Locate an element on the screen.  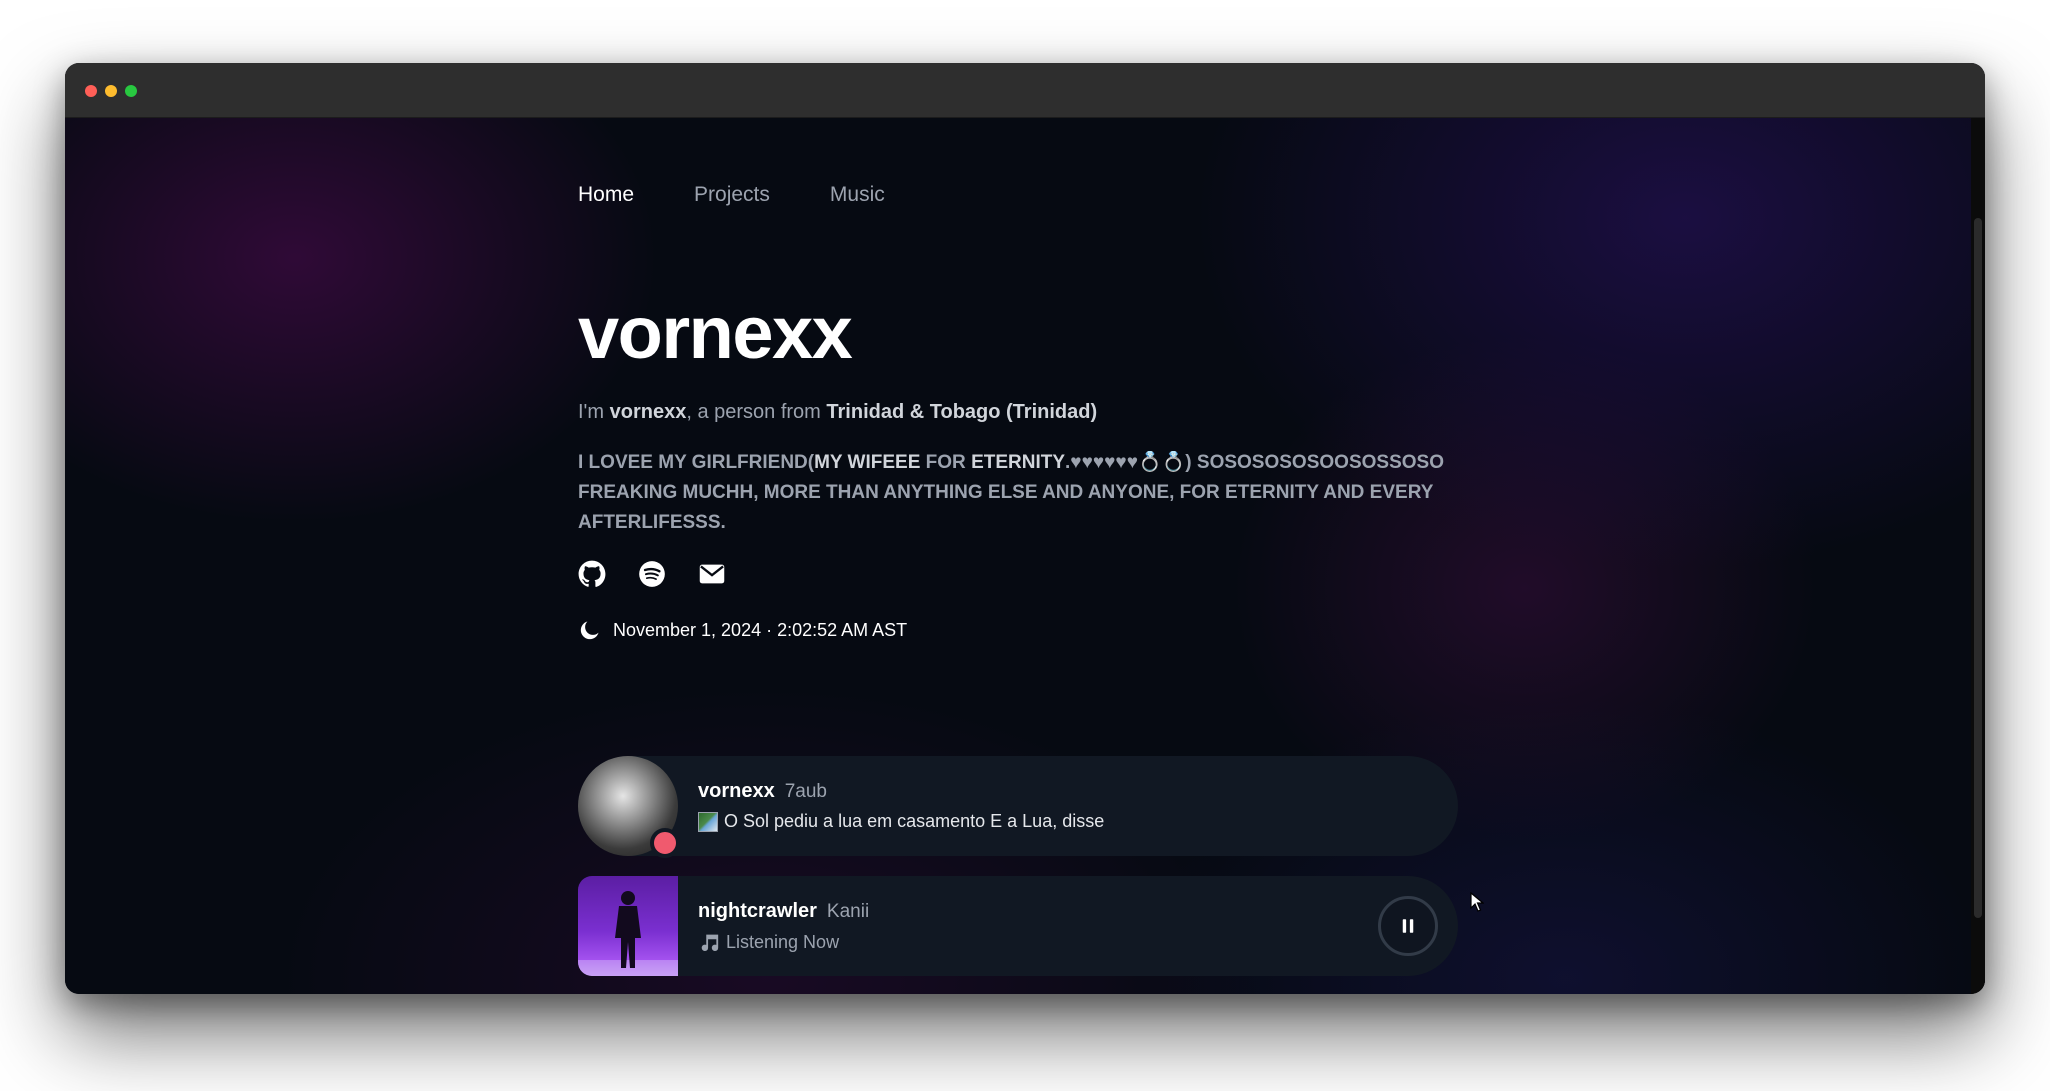
pause-button is located at coordinates (1408, 926).